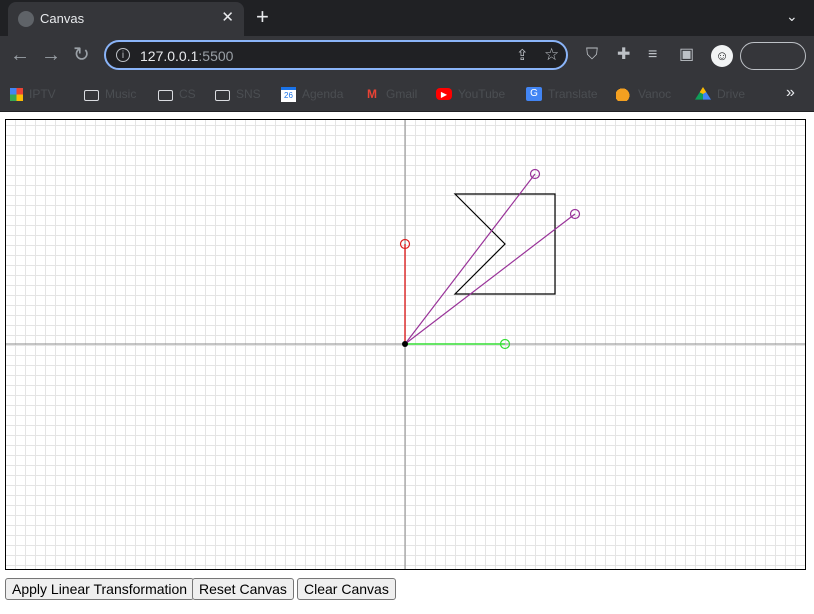 The image size is (814, 614). I want to click on clear-canvas-button: Clear Canvas, so click(346, 589).